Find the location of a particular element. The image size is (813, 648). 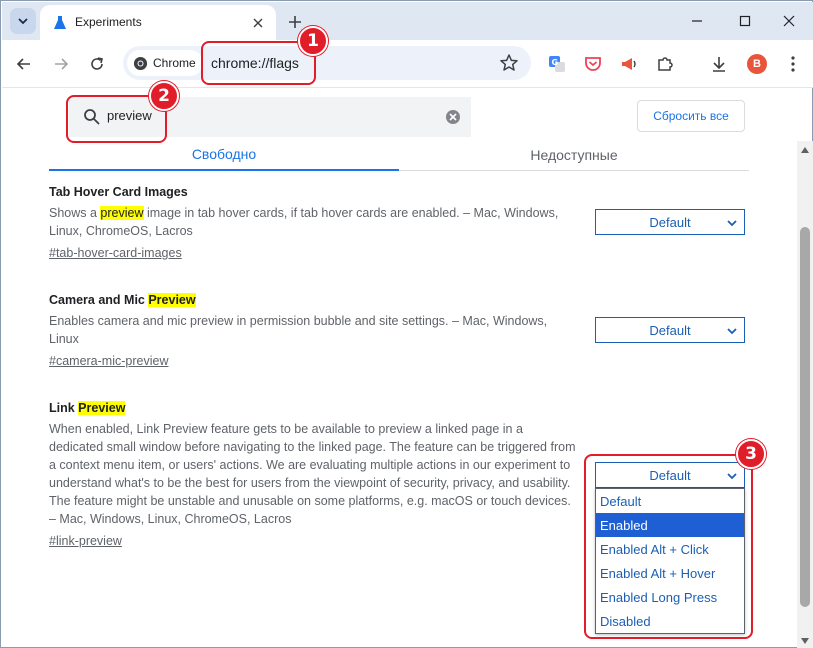

tab-experiments: Experiments is located at coordinates (158, 22).